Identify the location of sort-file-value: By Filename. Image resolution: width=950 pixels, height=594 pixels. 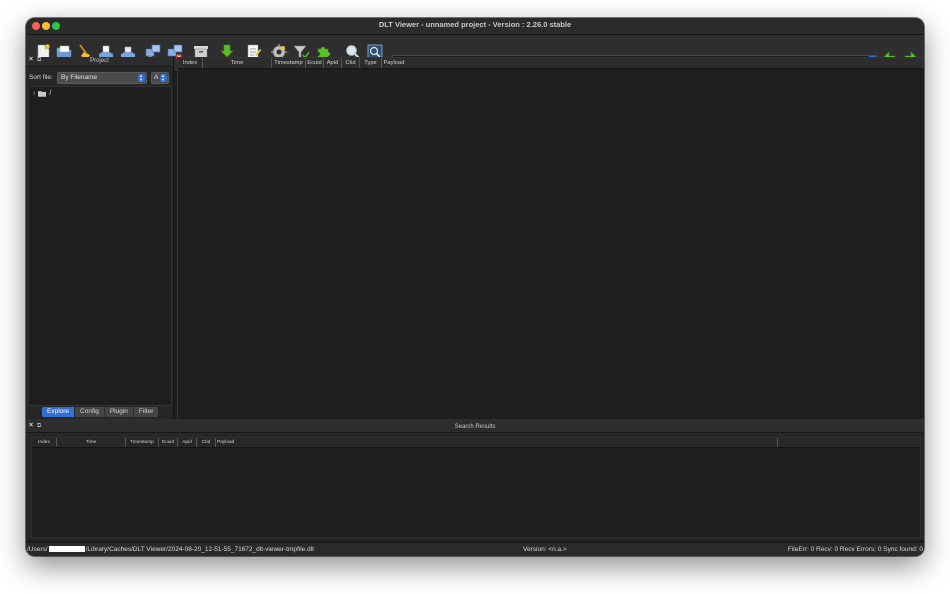
(79, 77).